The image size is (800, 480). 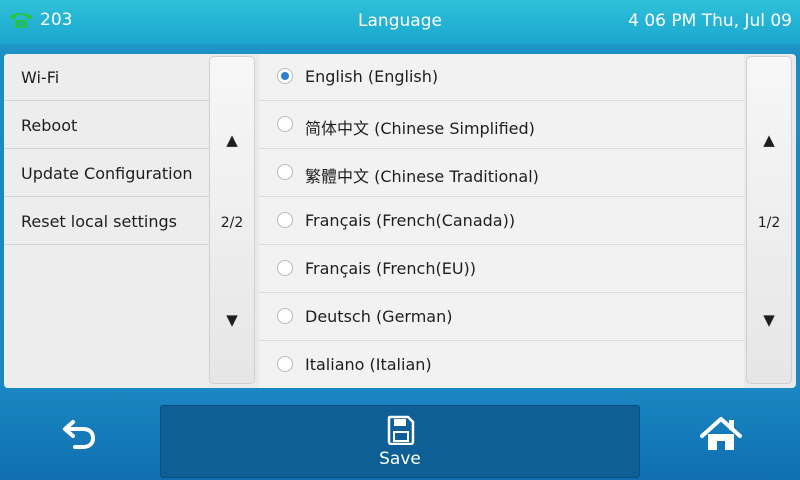 I want to click on language-item-german: Deutsch (German), so click(x=501, y=317).